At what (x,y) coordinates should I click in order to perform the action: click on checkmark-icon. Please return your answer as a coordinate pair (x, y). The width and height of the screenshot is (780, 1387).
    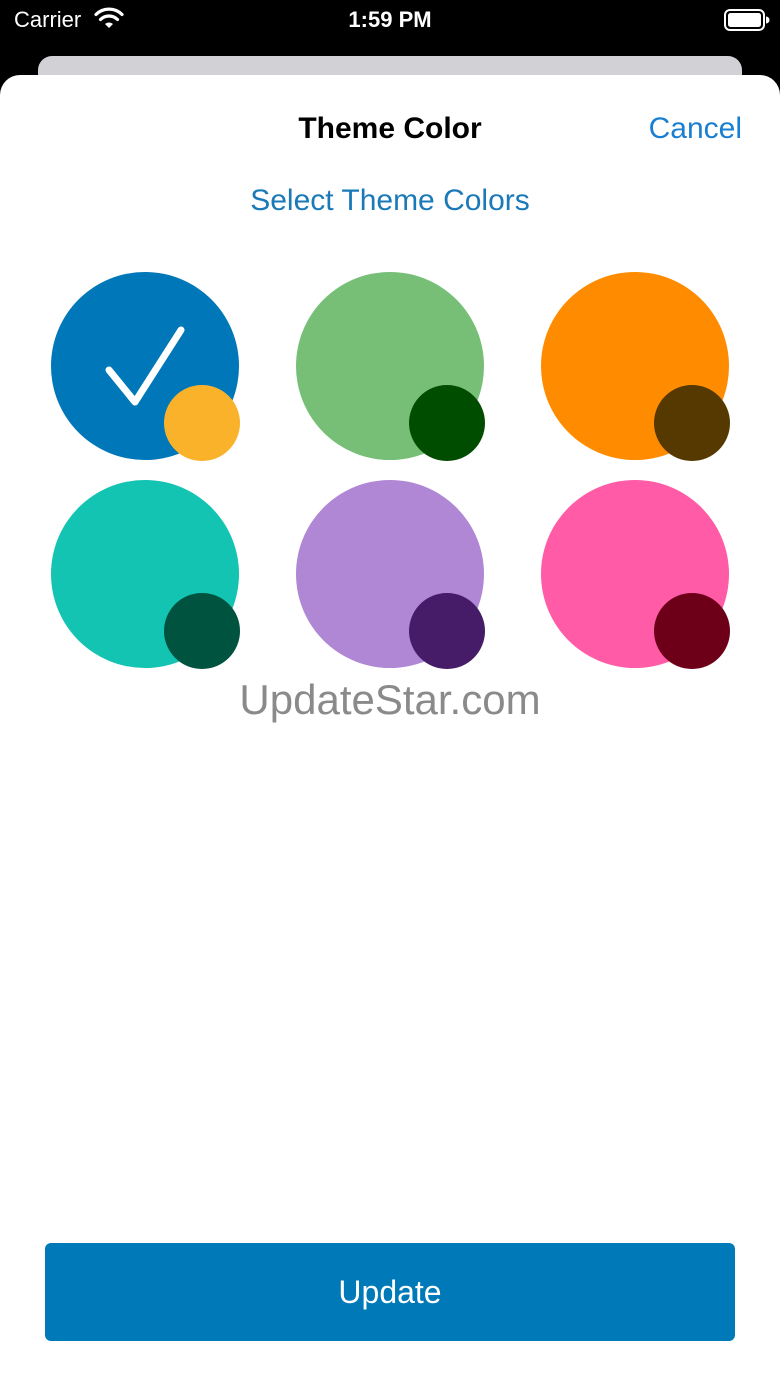
    Looking at the image, I should click on (145, 366).